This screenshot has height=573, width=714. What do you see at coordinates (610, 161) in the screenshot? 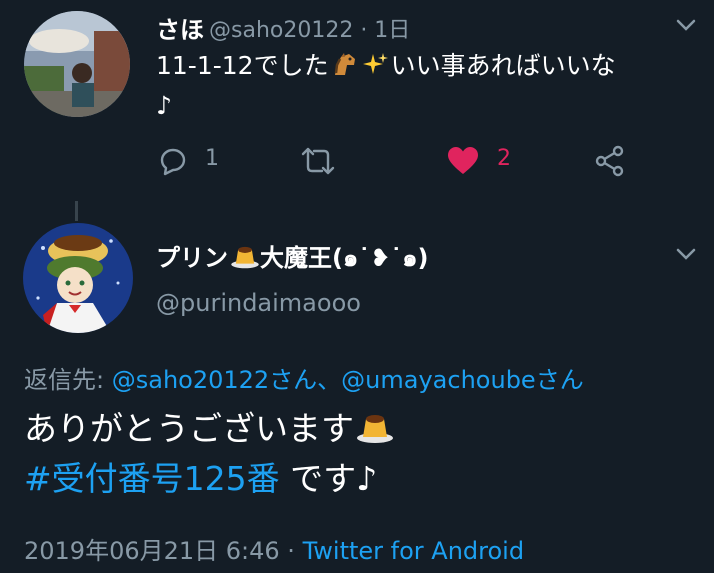
I see `share-icon` at bounding box center [610, 161].